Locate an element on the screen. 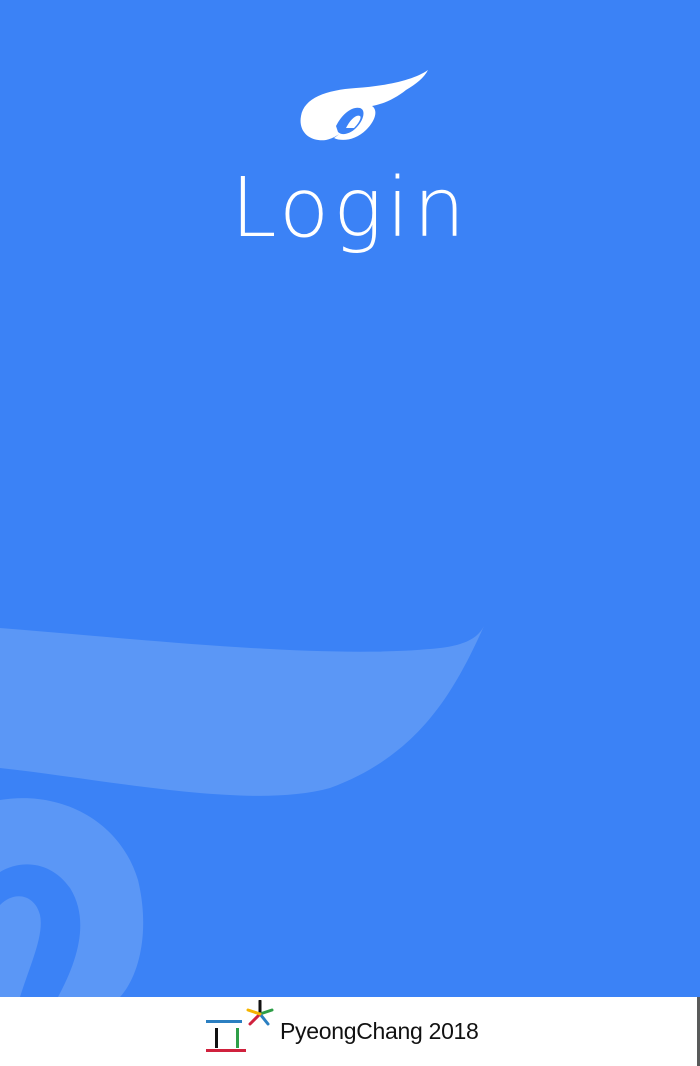 This screenshot has width=700, height=1066. pyeongchang-emblem-icon is located at coordinates (240, 1026).